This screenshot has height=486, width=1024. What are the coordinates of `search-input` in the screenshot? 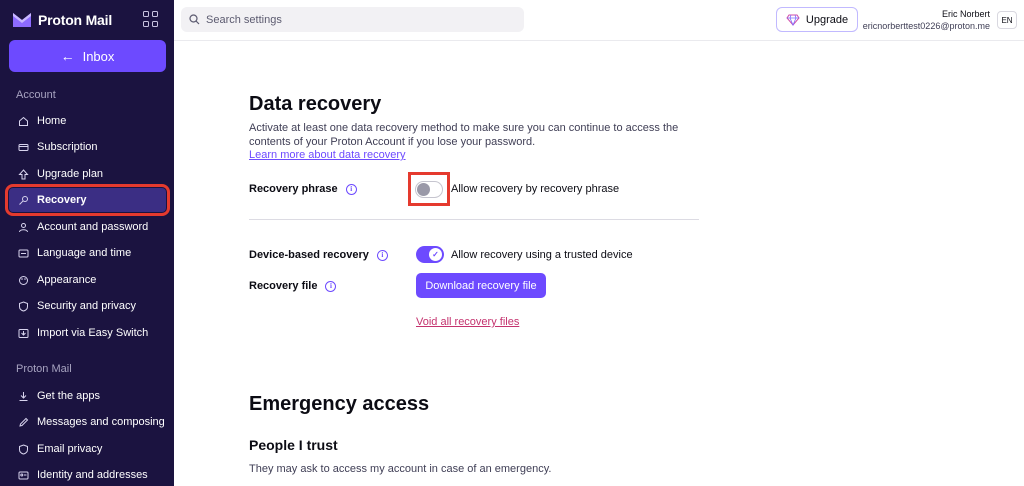 It's located at (356, 19).